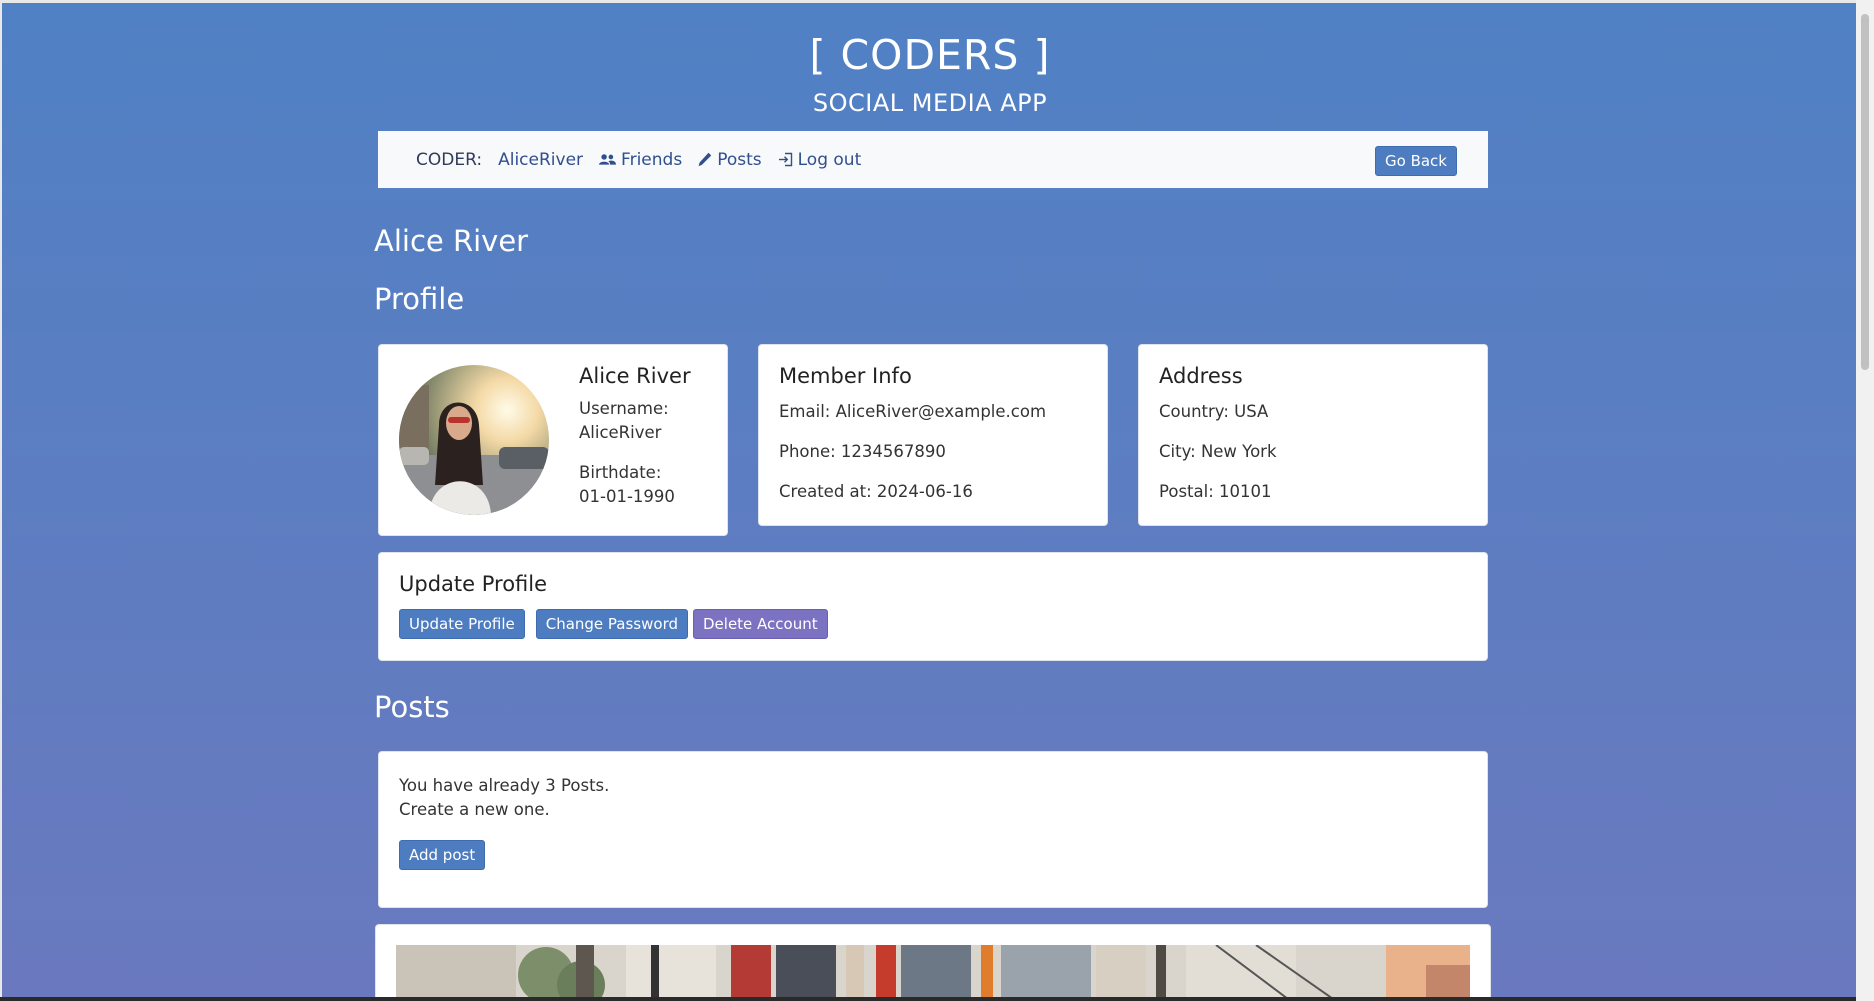 This screenshot has width=1874, height=1001. I want to click on go-back-button: Go Back, so click(1416, 161).